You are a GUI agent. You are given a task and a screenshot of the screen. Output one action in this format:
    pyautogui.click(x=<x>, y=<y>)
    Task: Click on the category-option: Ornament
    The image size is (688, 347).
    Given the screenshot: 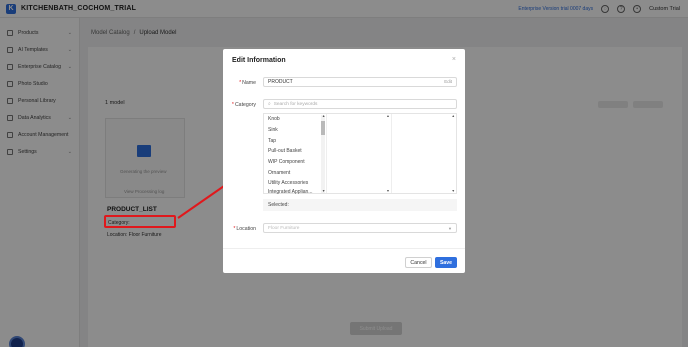 What is the action you would take?
    pyautogui.click(x=295, y=172)
    